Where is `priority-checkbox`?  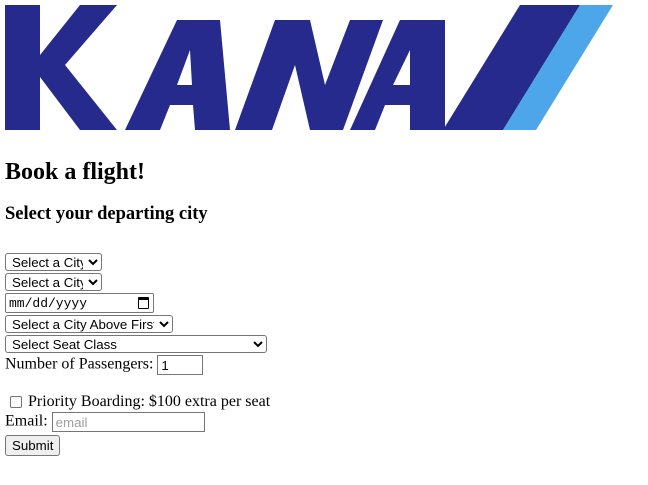 priority-checkbox is located at coordinates (16, 401).